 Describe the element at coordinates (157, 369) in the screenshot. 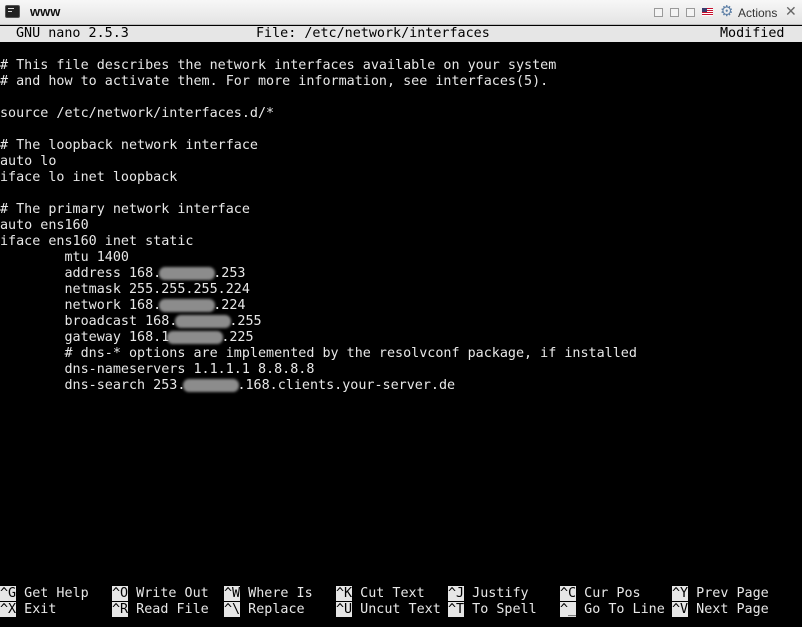

I see `line-text: dns-nameservers 1.1.1.1 8.8.8.8` at that location.